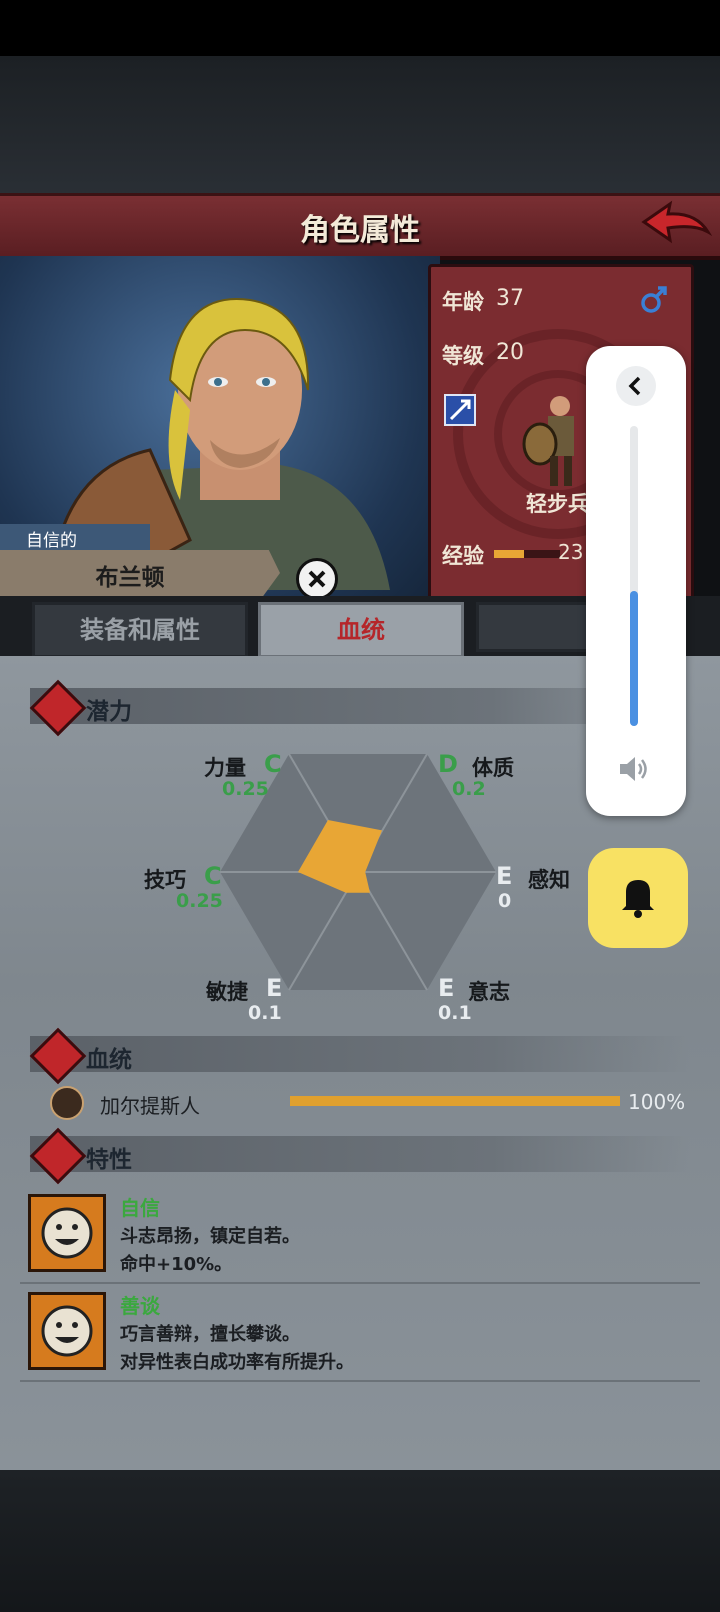  I want to click on attr-will-value: 0.1, so click(455, 1013).